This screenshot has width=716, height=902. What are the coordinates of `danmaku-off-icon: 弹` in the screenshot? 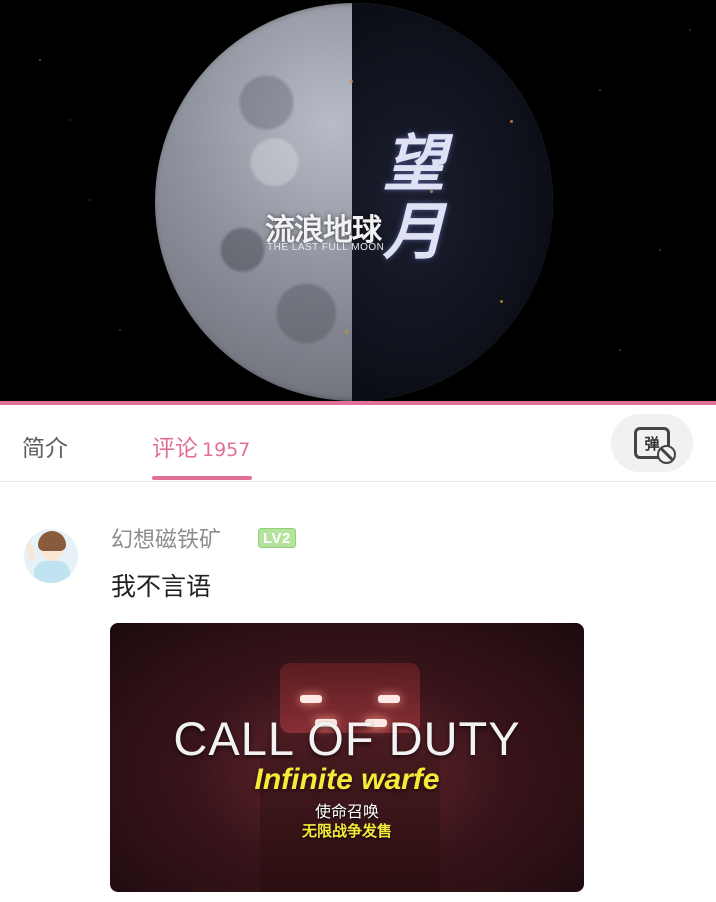 It's located at (655, 445).